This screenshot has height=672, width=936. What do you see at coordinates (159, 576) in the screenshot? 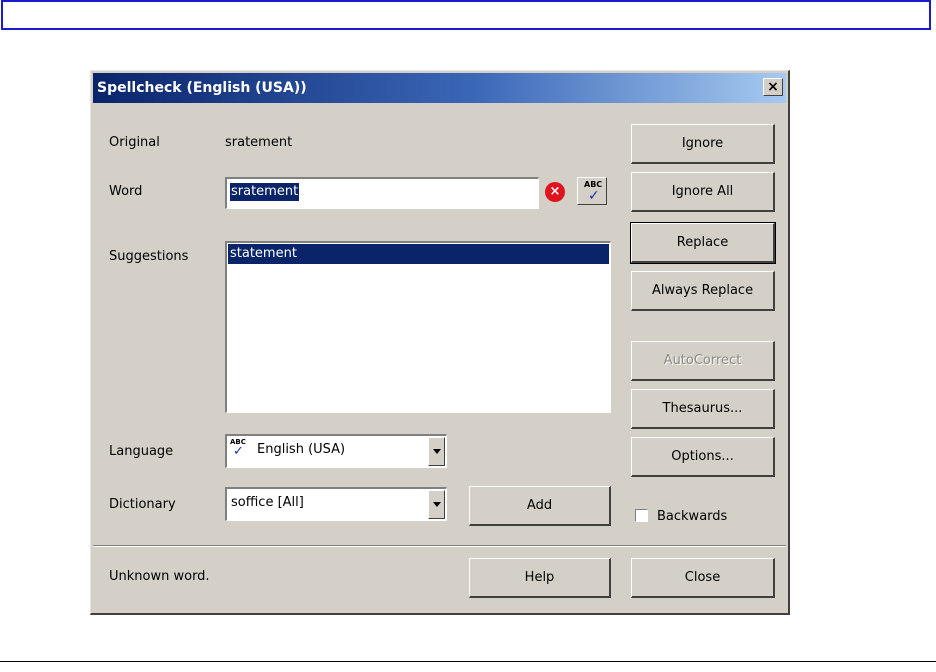
I see `status-text: Unknown word.` at bounding box center [159, 576].